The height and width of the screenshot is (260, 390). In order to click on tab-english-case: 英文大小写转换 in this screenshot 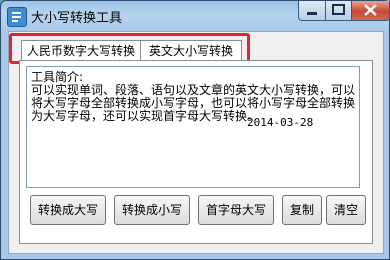, I will do `click(191, 50)`.